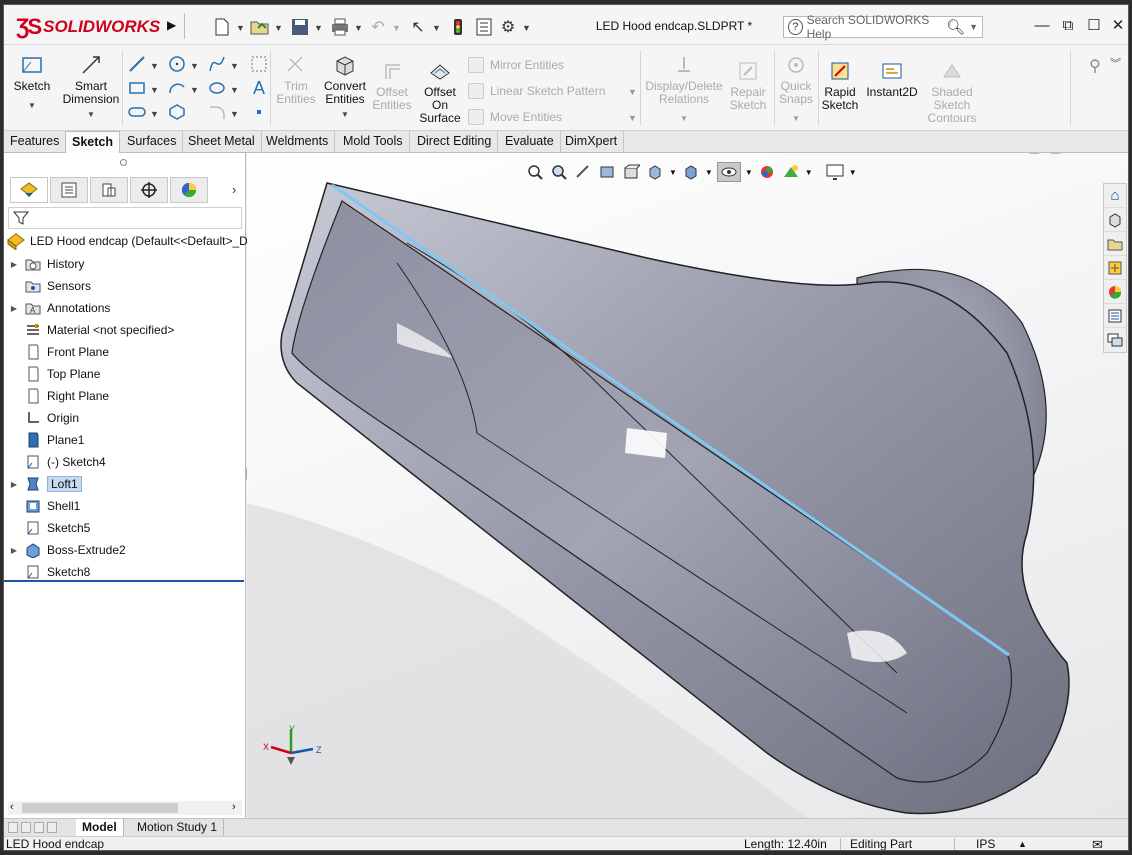 Image resolution: width=1132 pixels, height=855 pixels. What do you see at coordinates (1077, 154) in the screenshot?
I see `minimize-view-icon: —` at bounding box center [1077, 154].